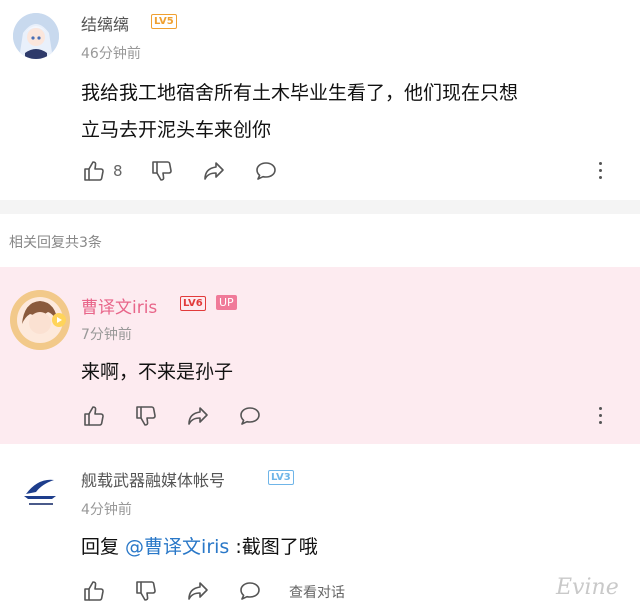 Image resolution: width=640 pixels, height=607 pixels. What do you see at coordinates (299, 112) in the screenshot?
I see `comment-text: 我给我工地宿舍所有土木毕业生看了，他们现在只想 立马去开泥头车来创你` at bounding box center [299, 112].